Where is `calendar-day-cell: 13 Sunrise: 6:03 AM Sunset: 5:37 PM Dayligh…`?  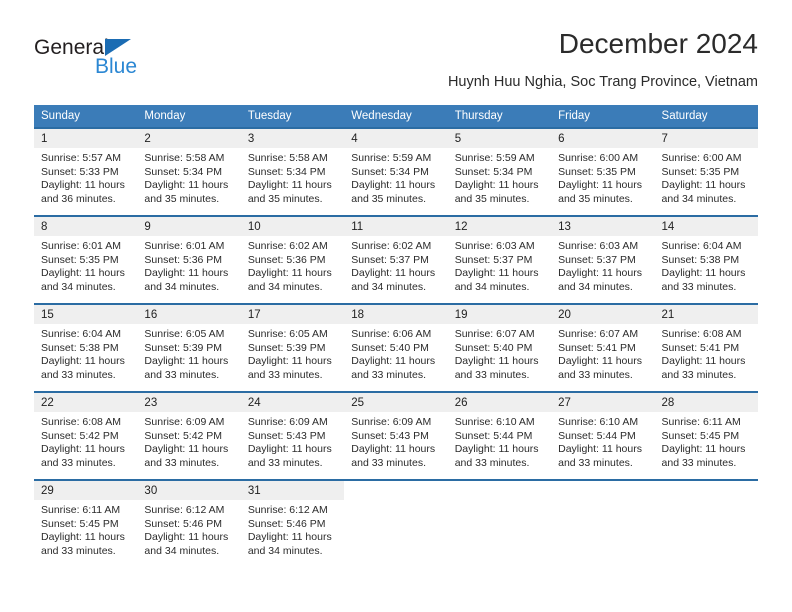 calendar-day-cell: 13 Sunrise: 6:03 AM Sunset: 5:37 PM Dayligh… is located at coordinates (603, 259).